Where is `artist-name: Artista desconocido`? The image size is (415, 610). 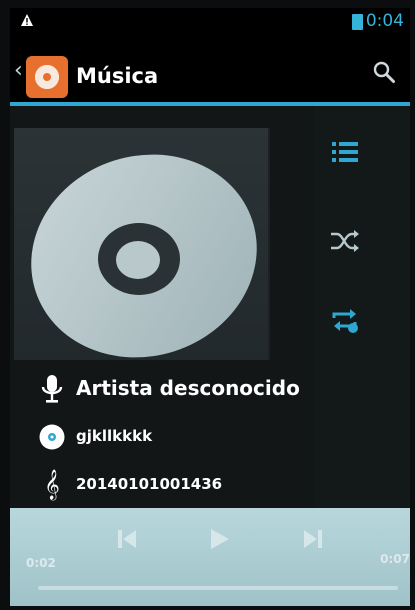 artist-name: Artista desconocido is located at coordinates (188, 388).